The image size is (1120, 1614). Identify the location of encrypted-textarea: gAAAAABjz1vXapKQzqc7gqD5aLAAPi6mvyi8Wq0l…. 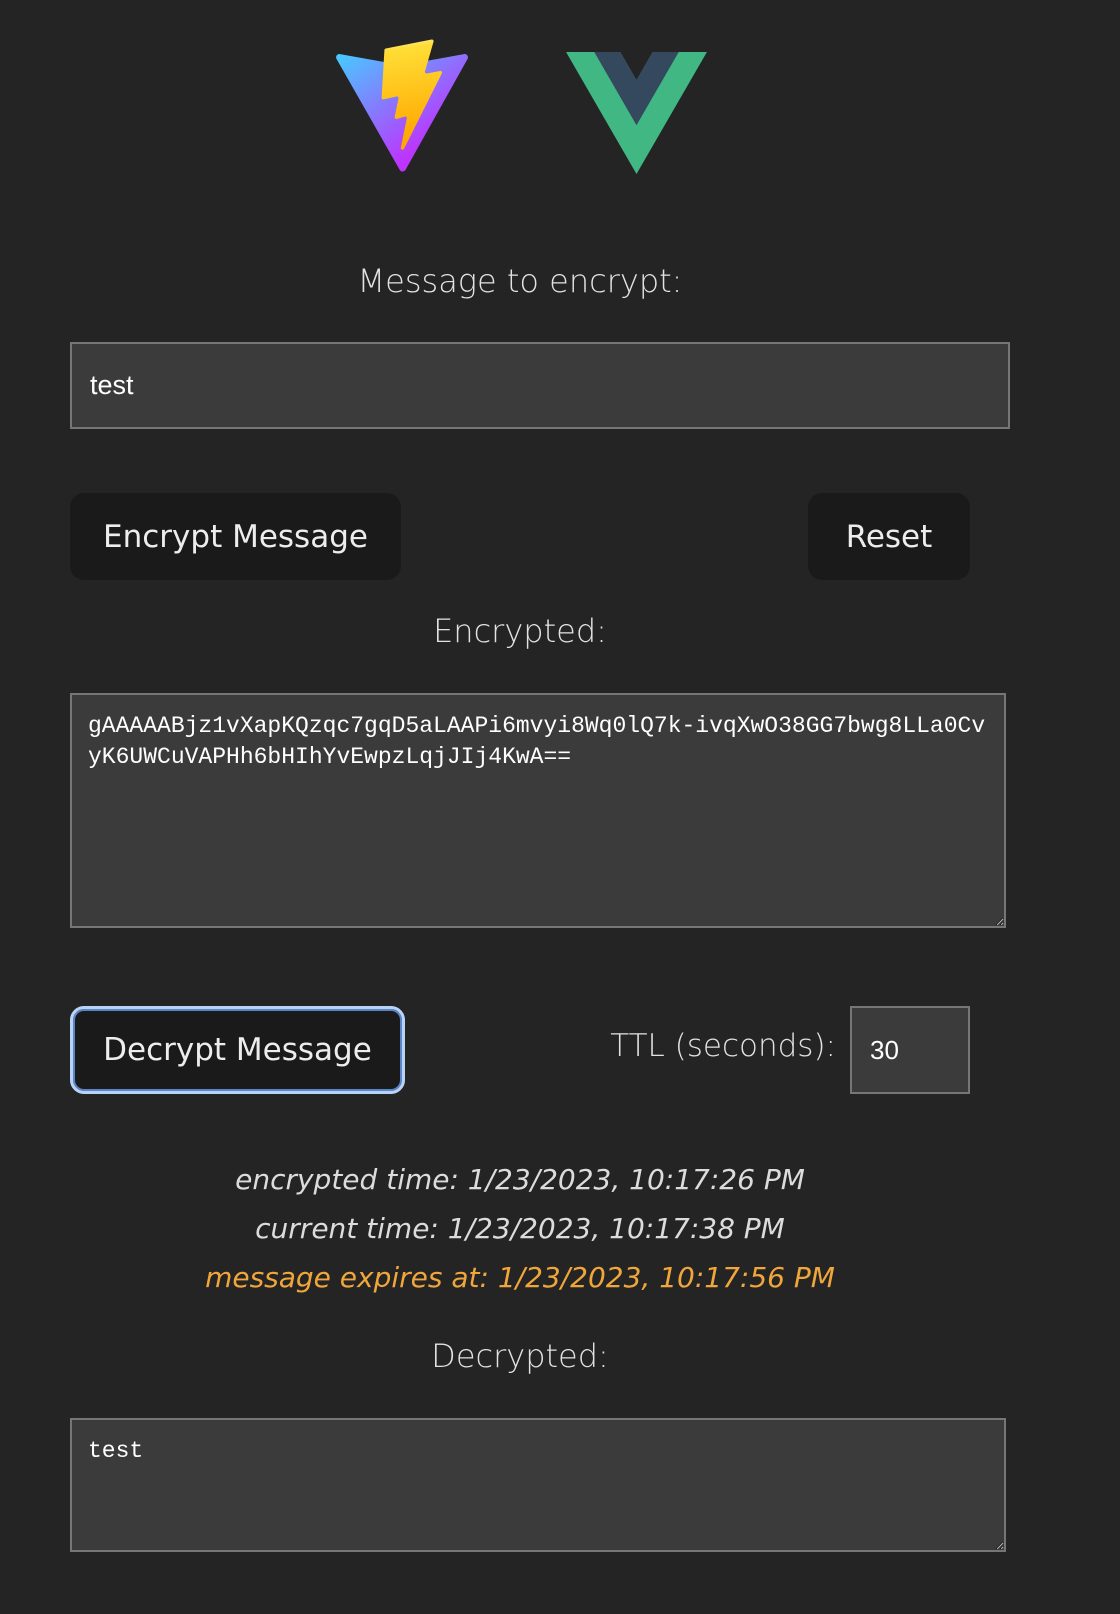
(538, 810).